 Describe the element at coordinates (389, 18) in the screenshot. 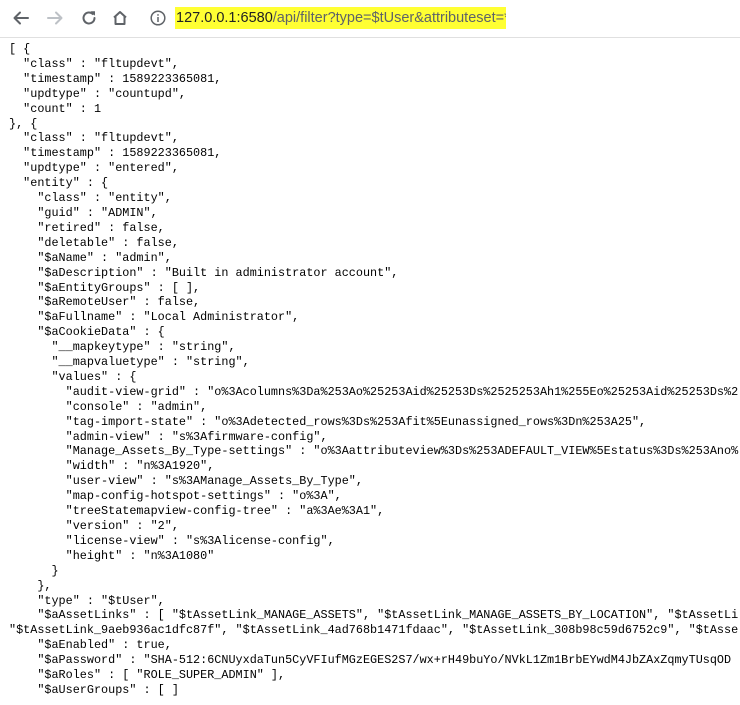

I see `url-path: /api/filter?type=$tUser&attributeset=*` at that location.